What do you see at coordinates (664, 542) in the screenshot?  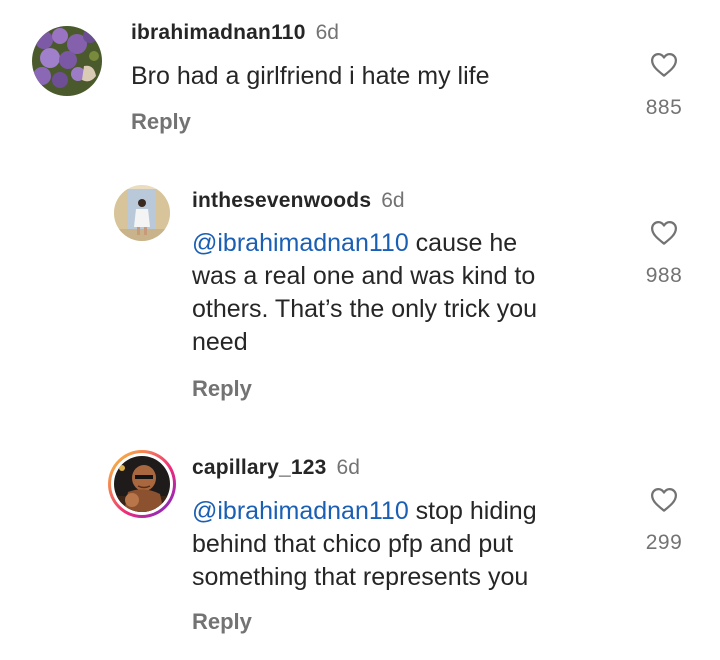 I see `like-count: 299` at bounding box center [664, 542].